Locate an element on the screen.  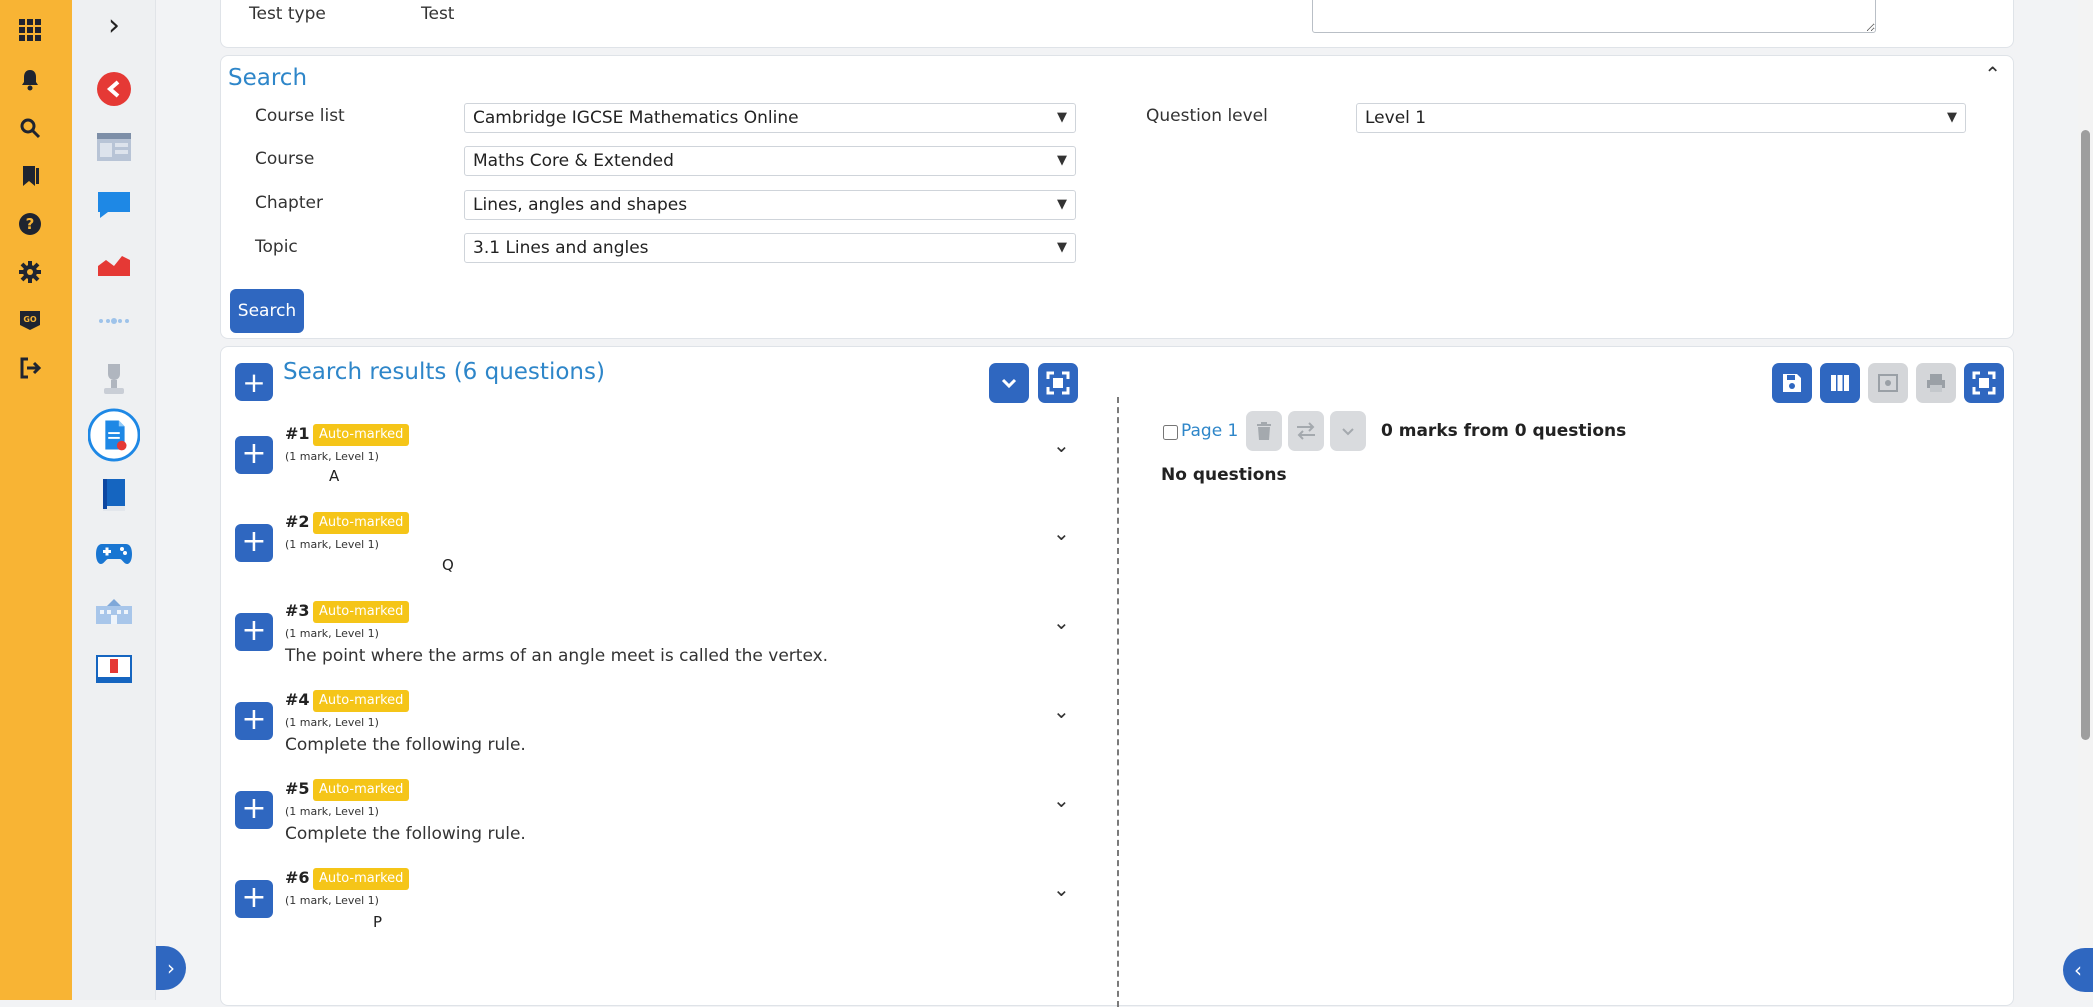
no-questions-text: No questions is located at coordinates (1224, 475).